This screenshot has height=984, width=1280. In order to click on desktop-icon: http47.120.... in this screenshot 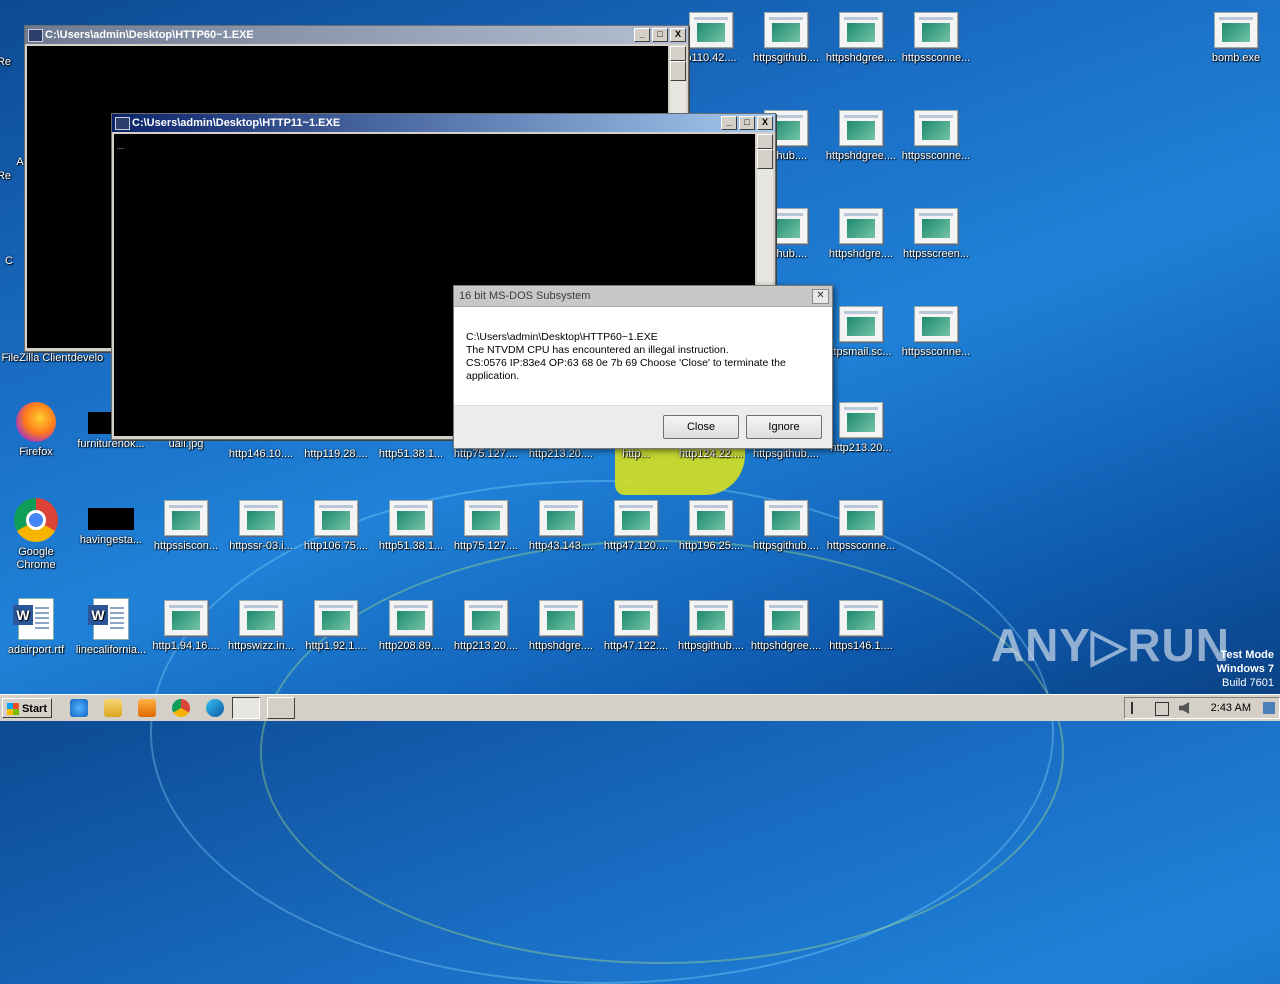, I will do `click(636, 526)`.